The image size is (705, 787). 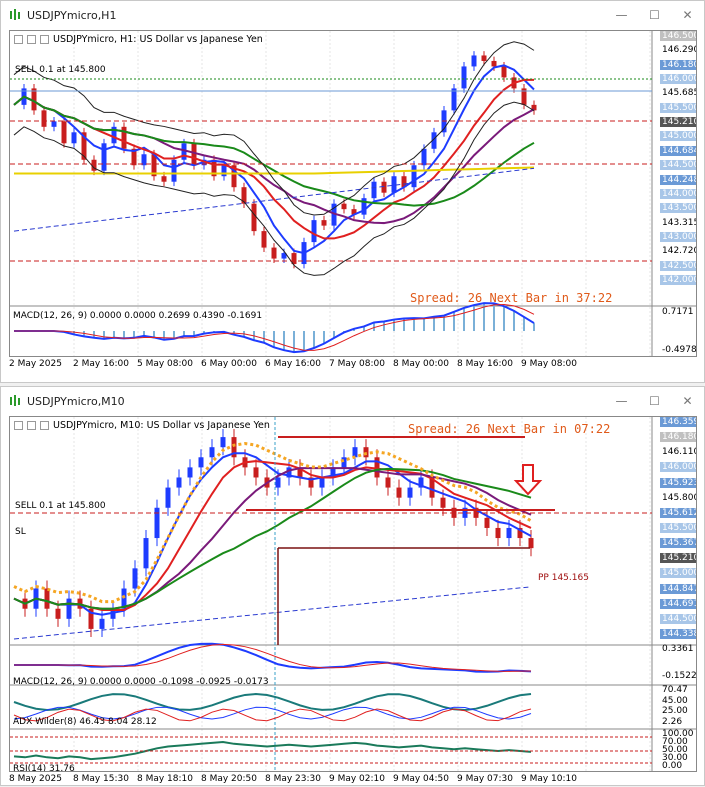 What do you see at coordinates (352, 15) in the screenshot?
I see `h1-window-titlebar: USDJPYmicro,H1 — ☐ ✕` at bounding box center [352, 15].